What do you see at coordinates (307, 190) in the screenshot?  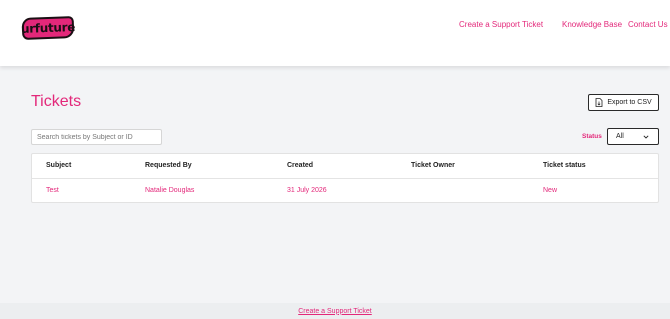 I see `ticket-created-cell: 31 July 2026` at bounding box center [307, 190].